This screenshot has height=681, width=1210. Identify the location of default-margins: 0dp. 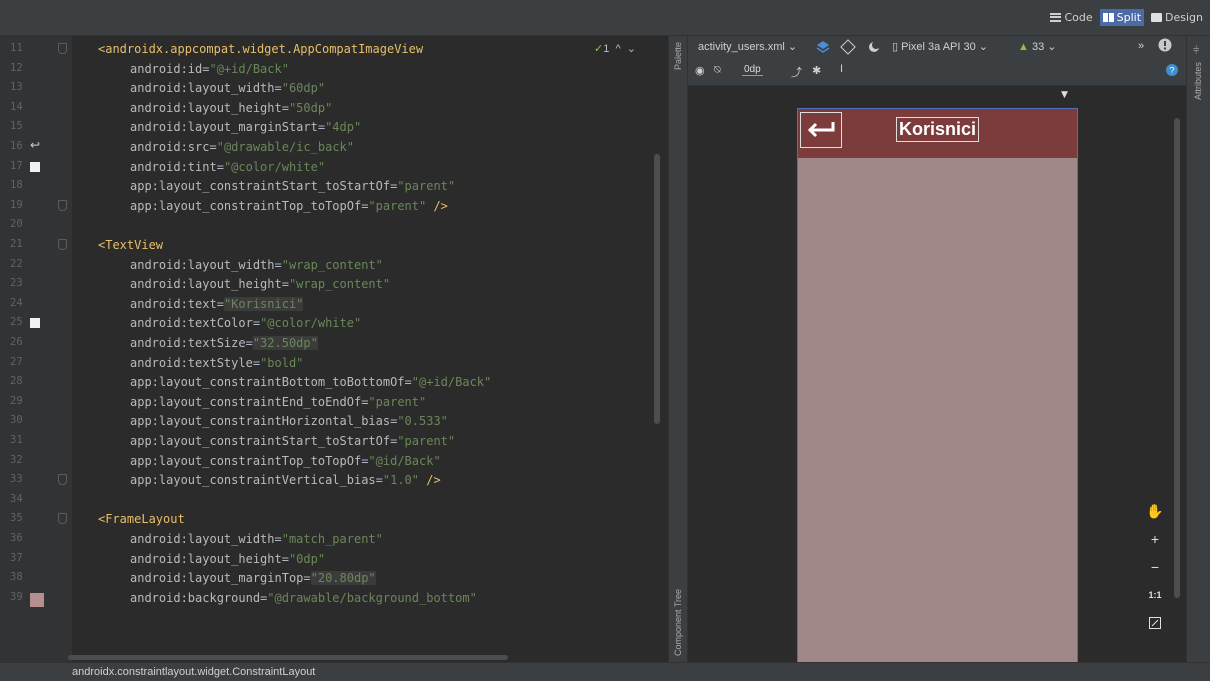
(752, 70).